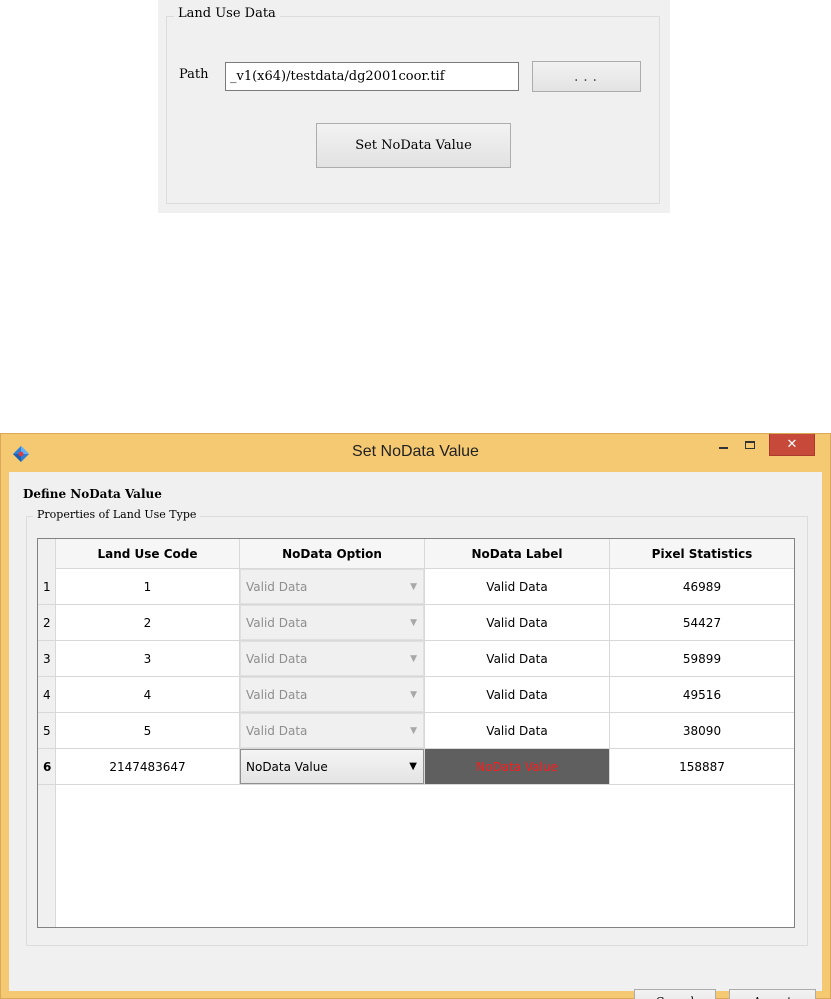 This screenshot has height=999, width=831. What do you see at coordinates (517, 554) in the screenshot?
I see `column-header-nodata-label: NoData Label` at bounding box center [517, 554].